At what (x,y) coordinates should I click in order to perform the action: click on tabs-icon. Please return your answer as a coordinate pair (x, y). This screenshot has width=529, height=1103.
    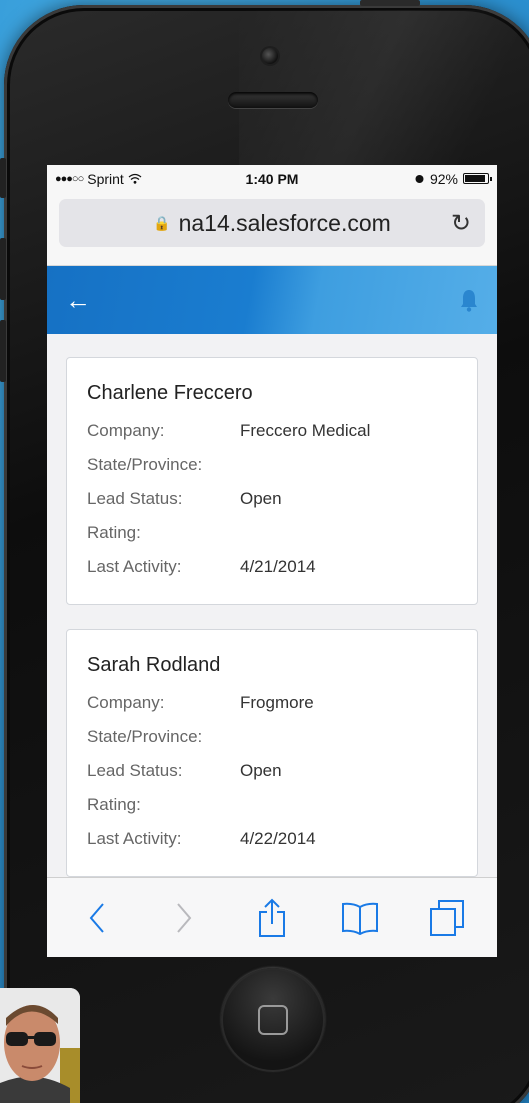
    Looking at the image, I should click on (447, 917).